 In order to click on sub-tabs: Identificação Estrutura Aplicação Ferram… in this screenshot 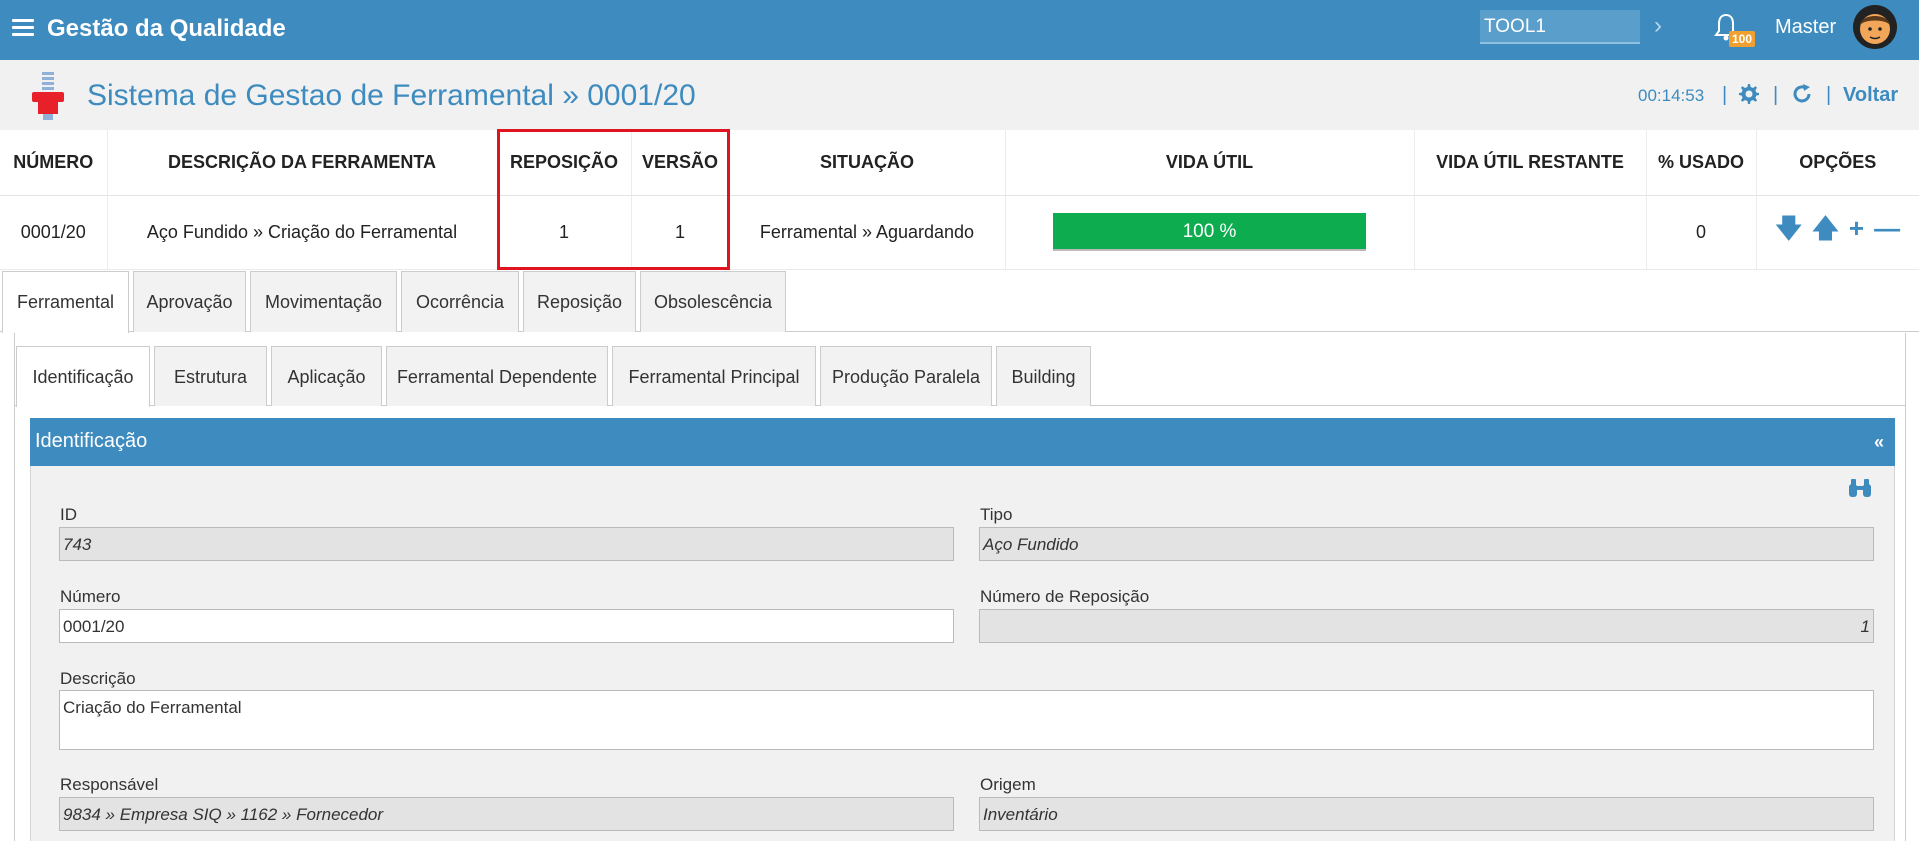, I will do `click(960, 376)`.